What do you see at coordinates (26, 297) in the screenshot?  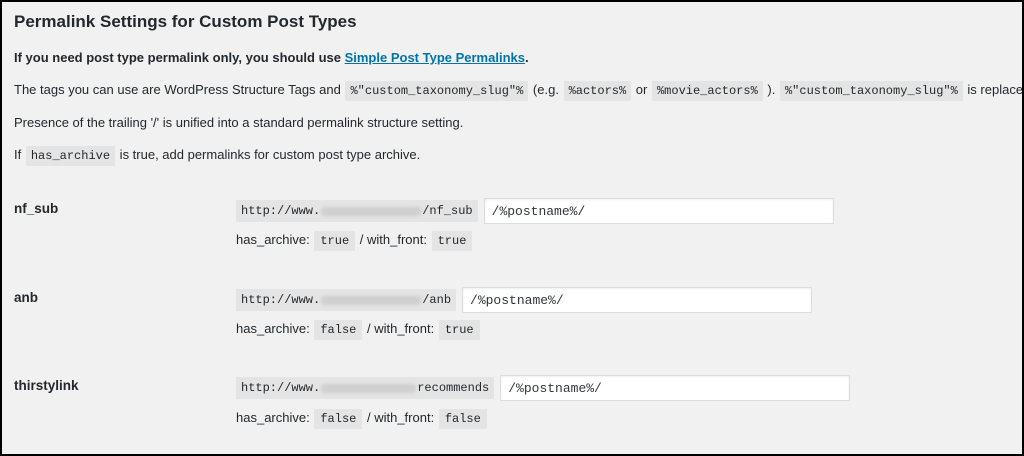 I see `post-type-label: anb` at bounding box center [26, 297].